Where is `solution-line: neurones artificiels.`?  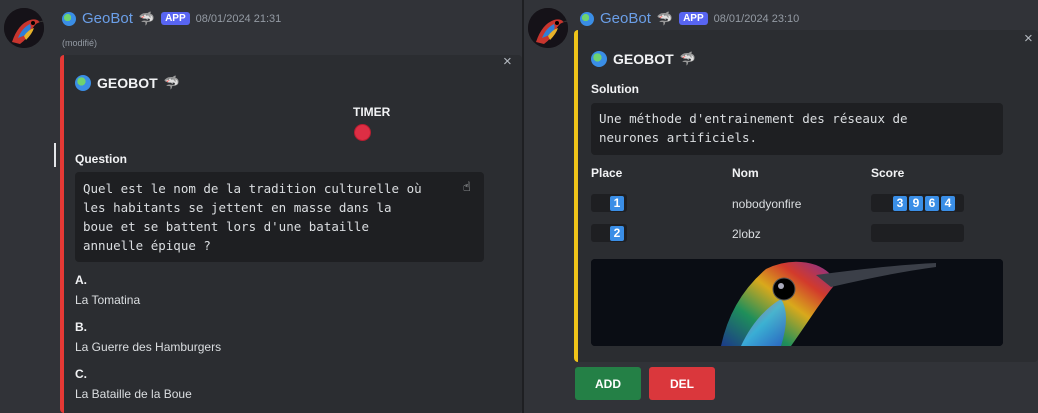 solution-line: neurones artificiels. is located at coordinates (678, 137).